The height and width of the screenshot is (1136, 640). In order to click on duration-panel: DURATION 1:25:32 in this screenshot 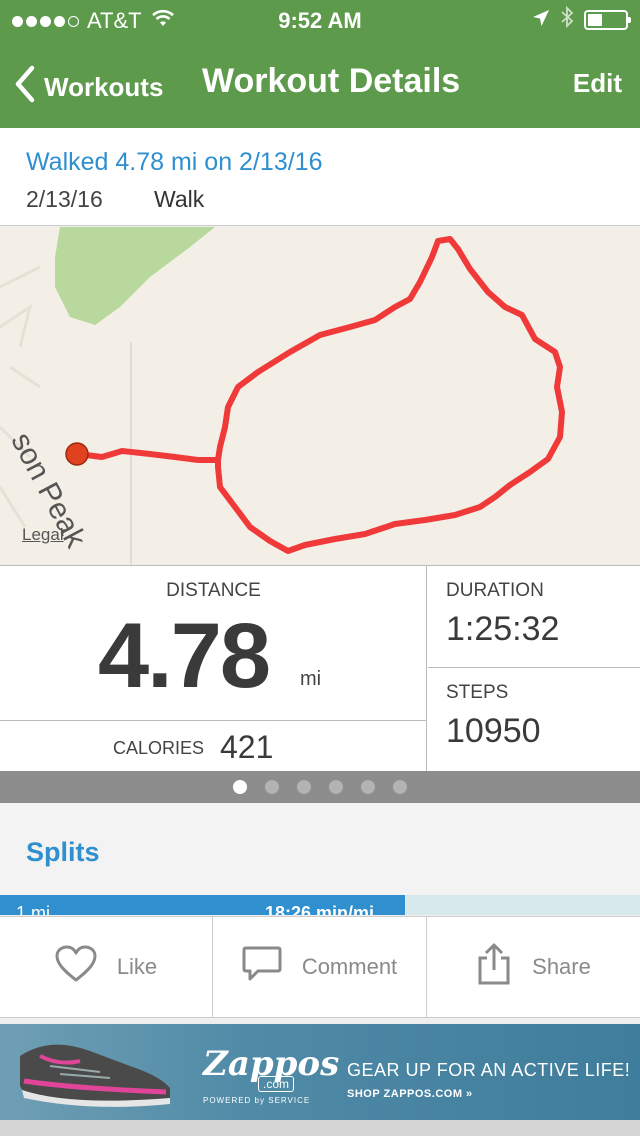, I will do `click(534, 617)`.